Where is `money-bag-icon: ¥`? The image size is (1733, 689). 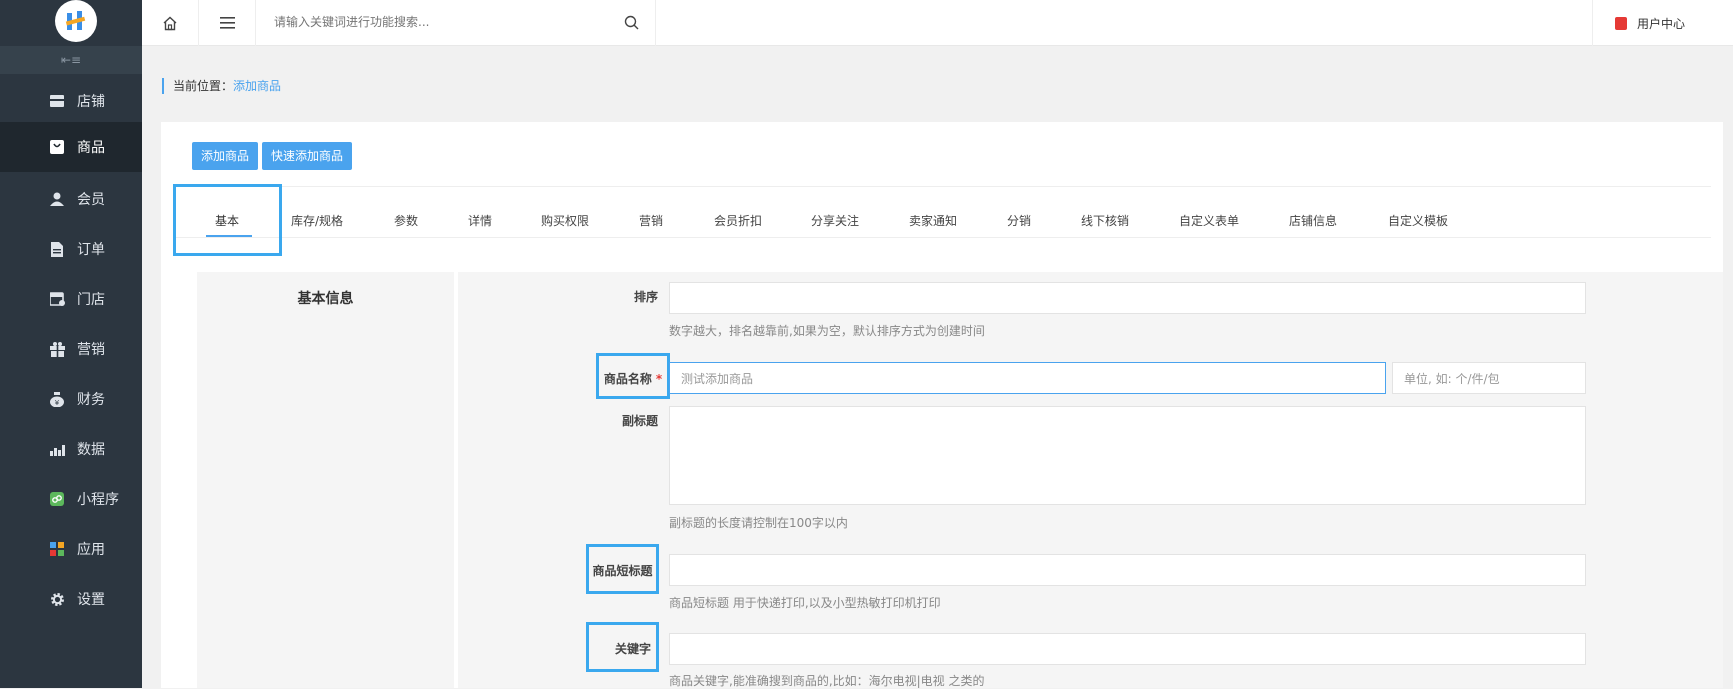
money-bag-icon: ¥ is located at coordinates (57, 399).